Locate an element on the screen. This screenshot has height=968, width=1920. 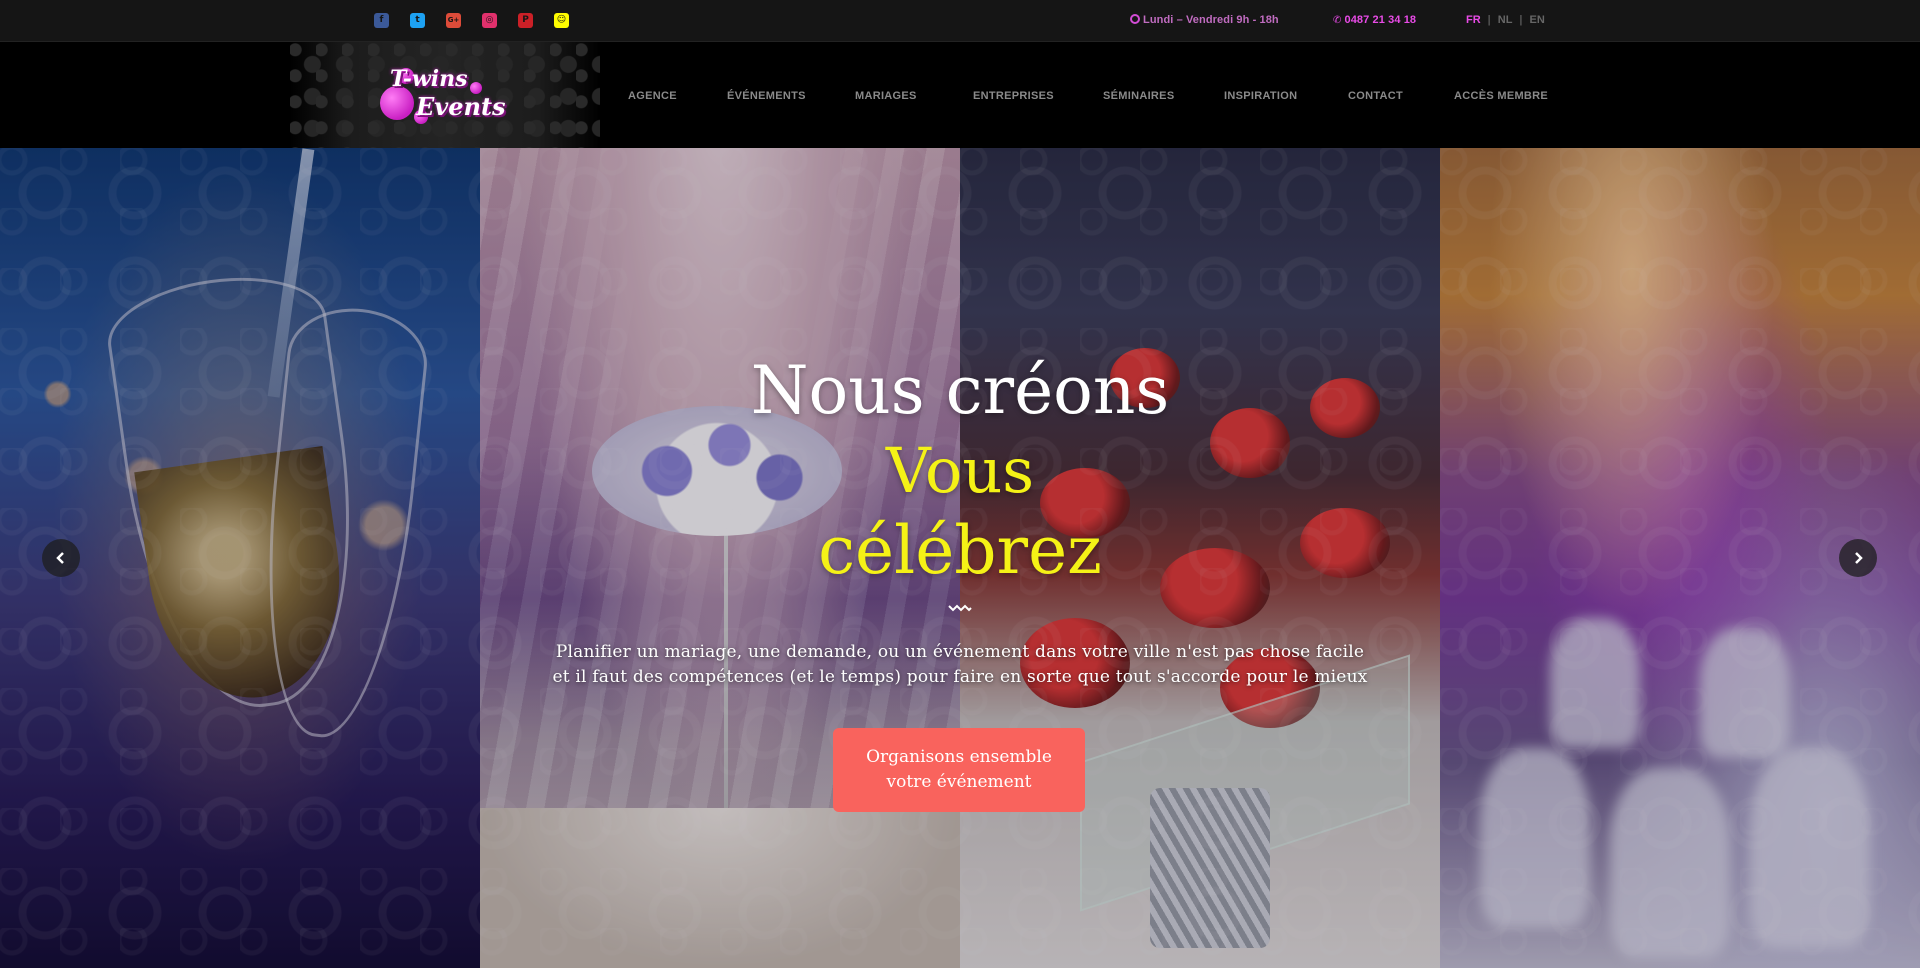
phone-text: 0487 21 34 18 is located at coordinates (1380, 20).